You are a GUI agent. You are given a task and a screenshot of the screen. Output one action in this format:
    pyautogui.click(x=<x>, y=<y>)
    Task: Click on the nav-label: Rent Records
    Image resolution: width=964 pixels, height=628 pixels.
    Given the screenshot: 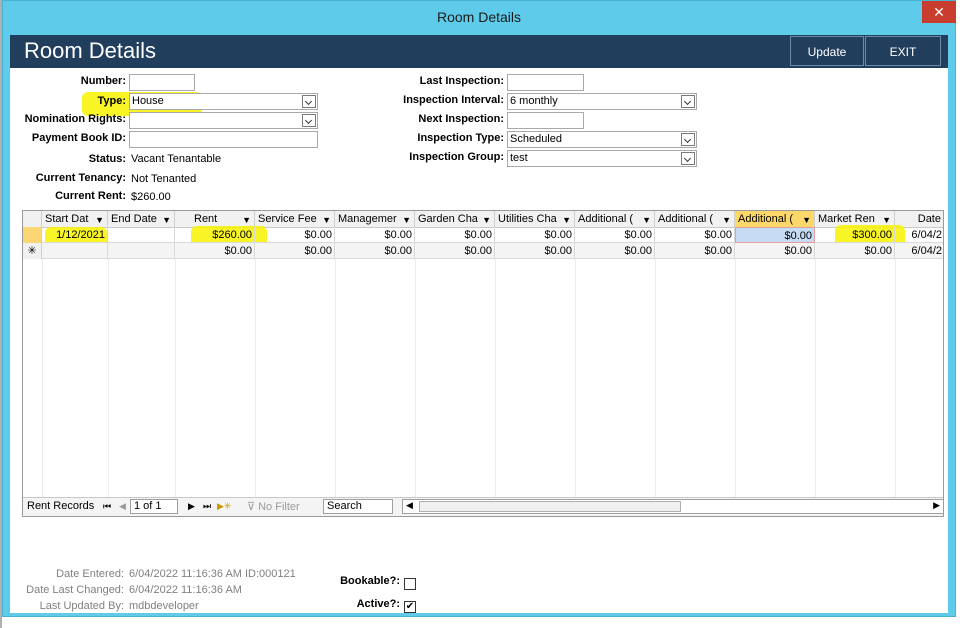 What is the action you would take?
    pyautogui.click(x=61, y=506)
    